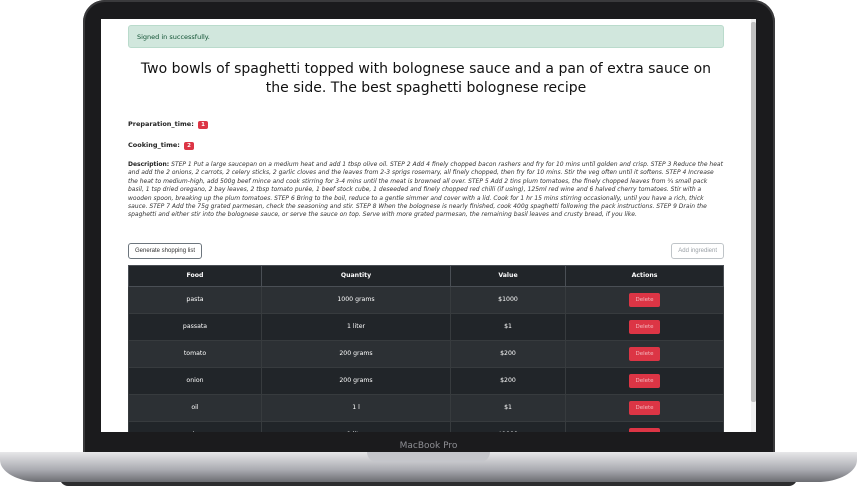  What do you see at coordinates (753, 212) in the screenshot?
I see `scrollbar-thumb` at bounding box center [753, 212].